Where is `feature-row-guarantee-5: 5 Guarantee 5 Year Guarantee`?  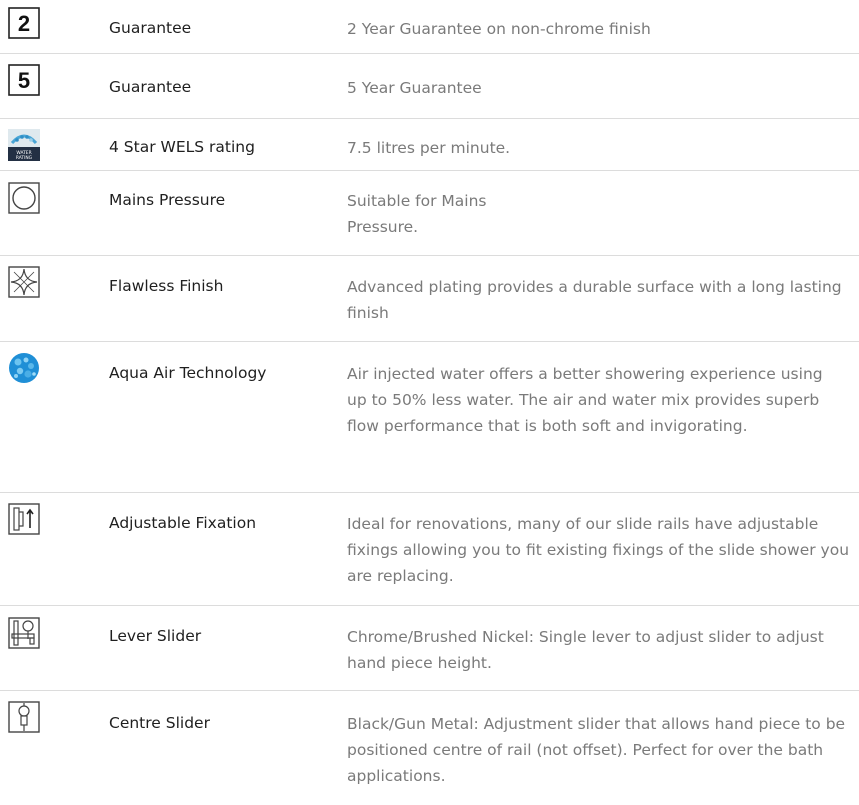 feature-row-guarantee-5: 5 Guarantee 5 Year Guarantee is located at coordinates (429, 86).